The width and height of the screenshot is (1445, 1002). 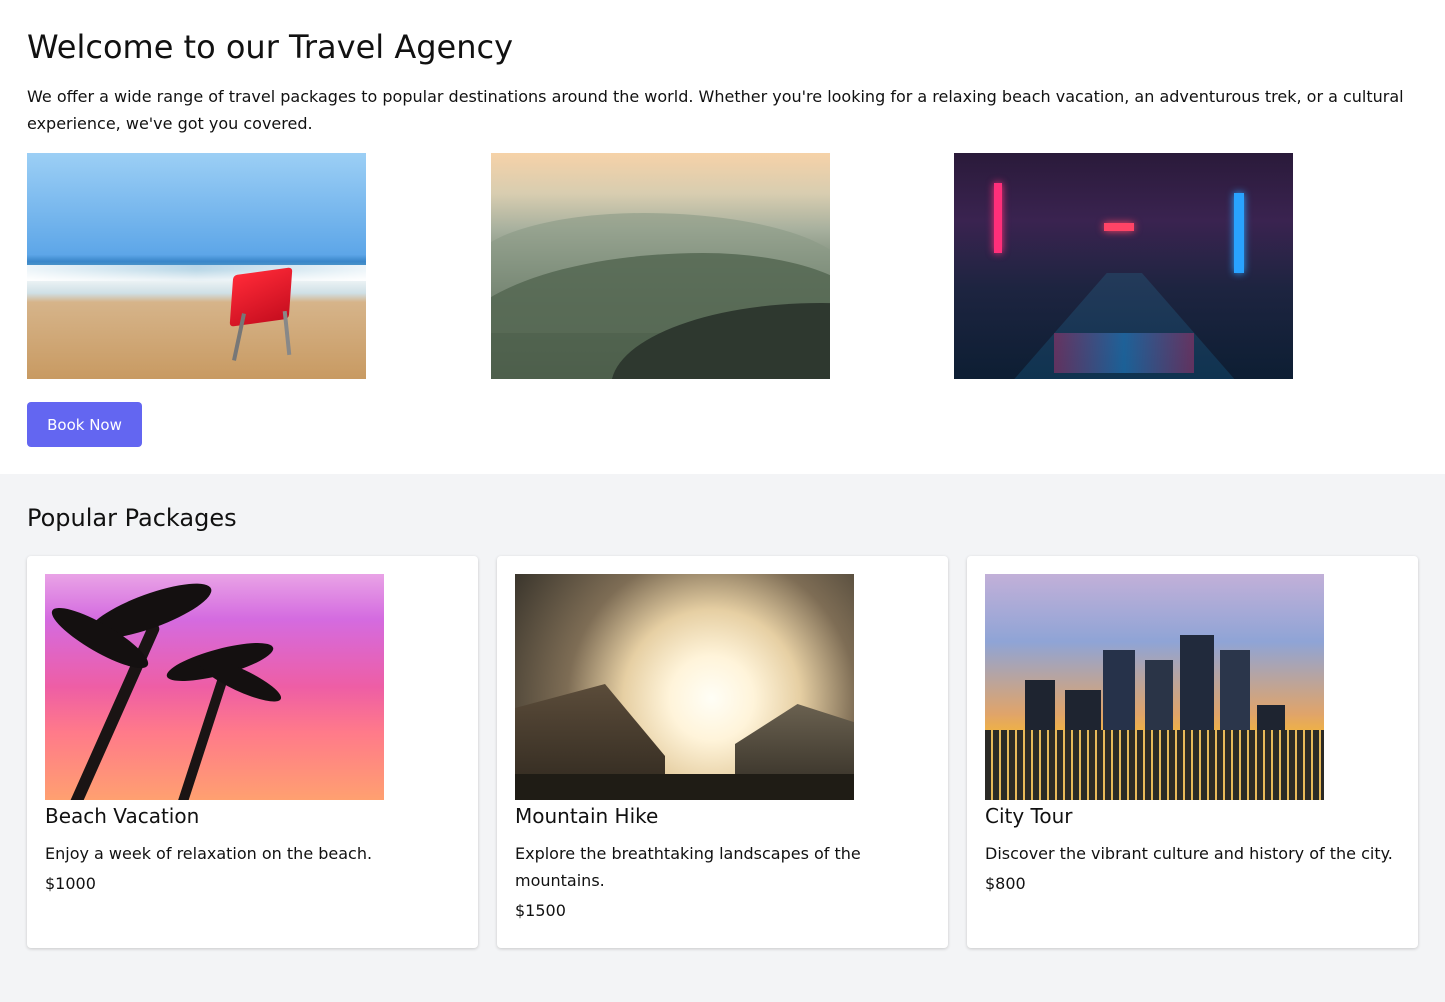 What do you see at coordinates (1005, 883) in the screenshot?
I see `package-price: $800` at bounding box center [1005, 883].